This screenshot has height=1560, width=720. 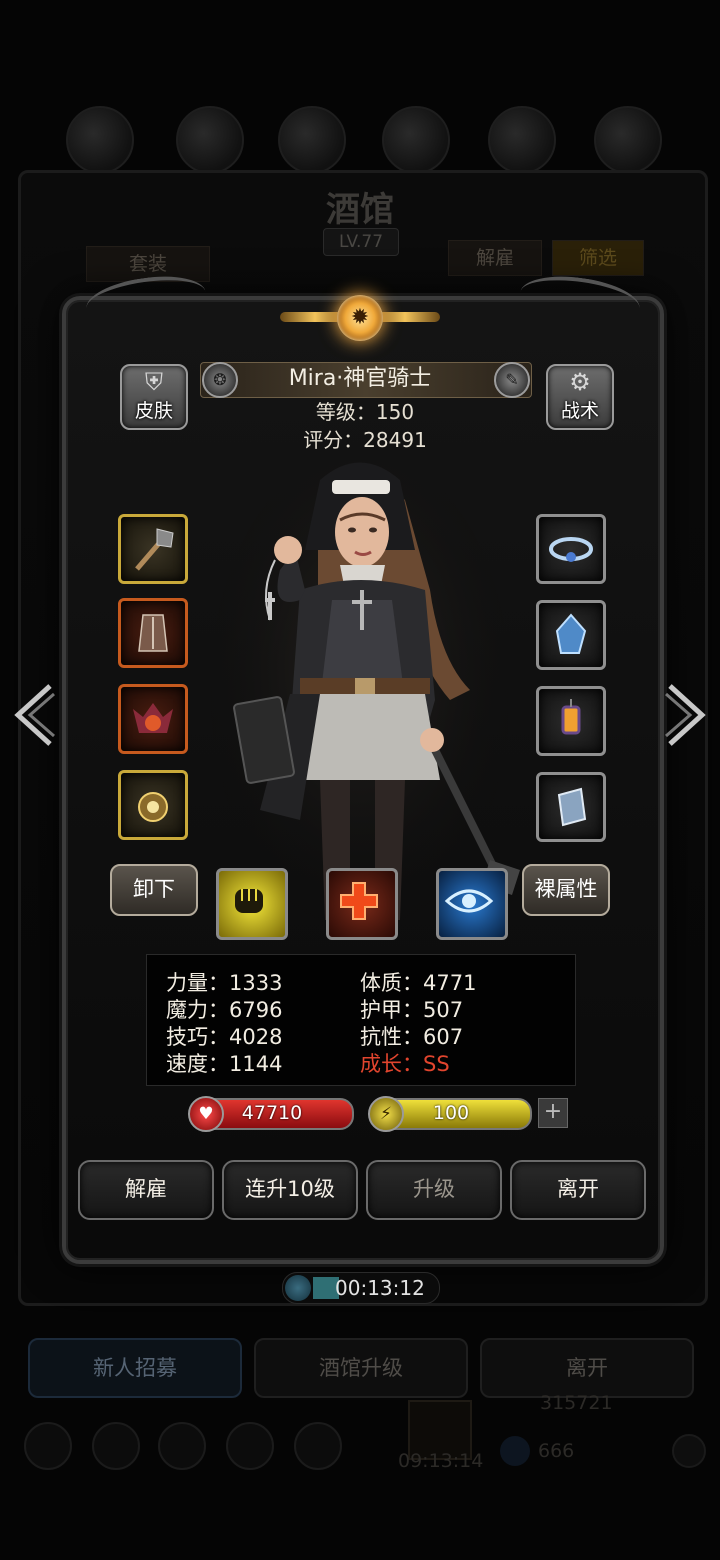 What do you see at coordinates (361, 242) in the screenshot?
I see `bg-tavern-level: LV.77` at bounding box center [361, 242].